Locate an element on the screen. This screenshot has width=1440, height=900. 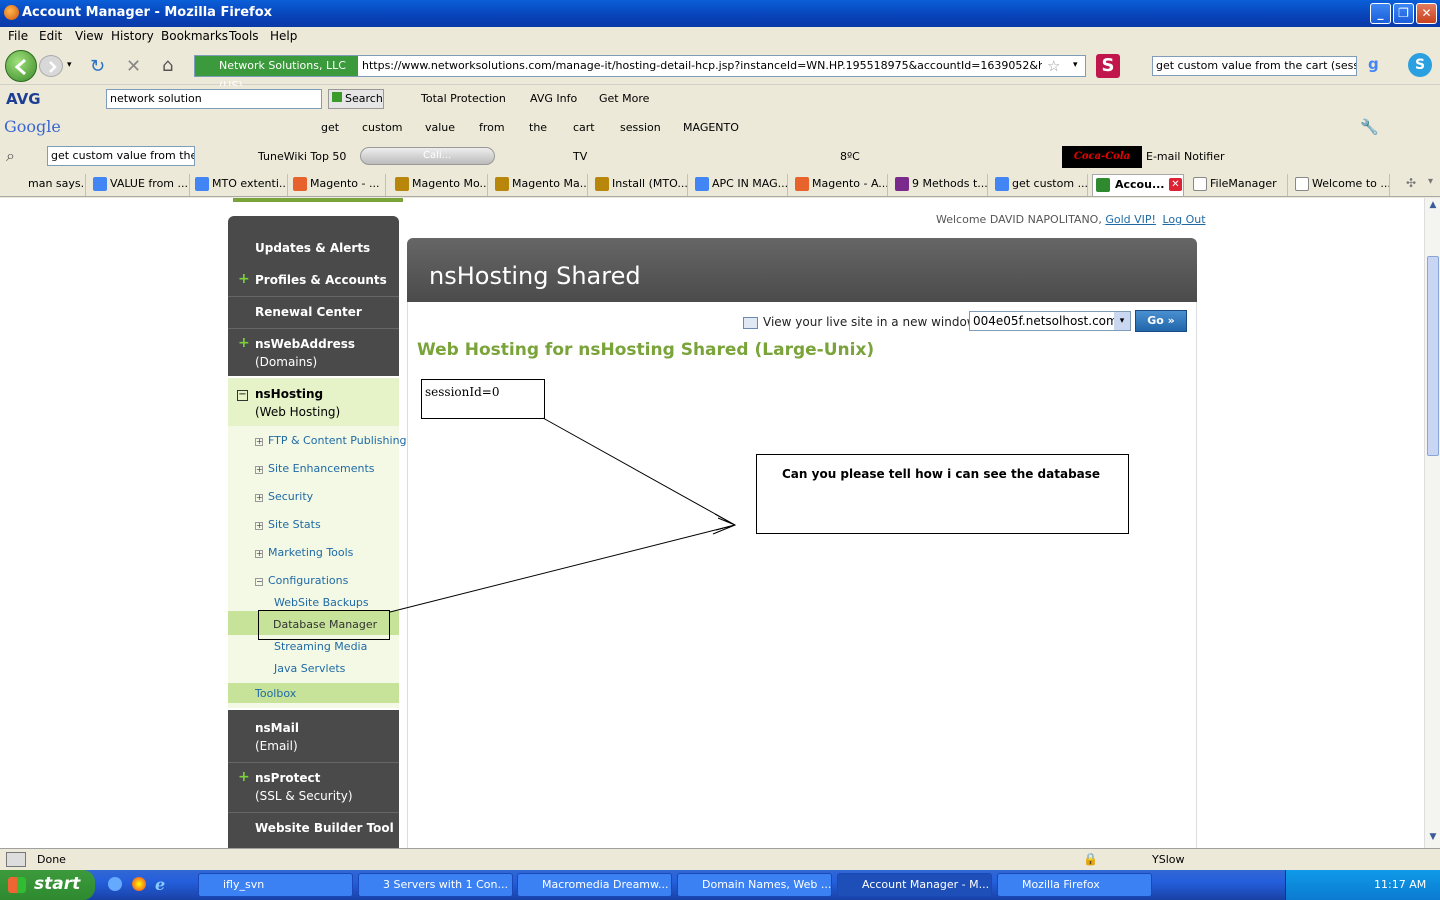
menu-tools: Tools is located at coordinates (244, 36).